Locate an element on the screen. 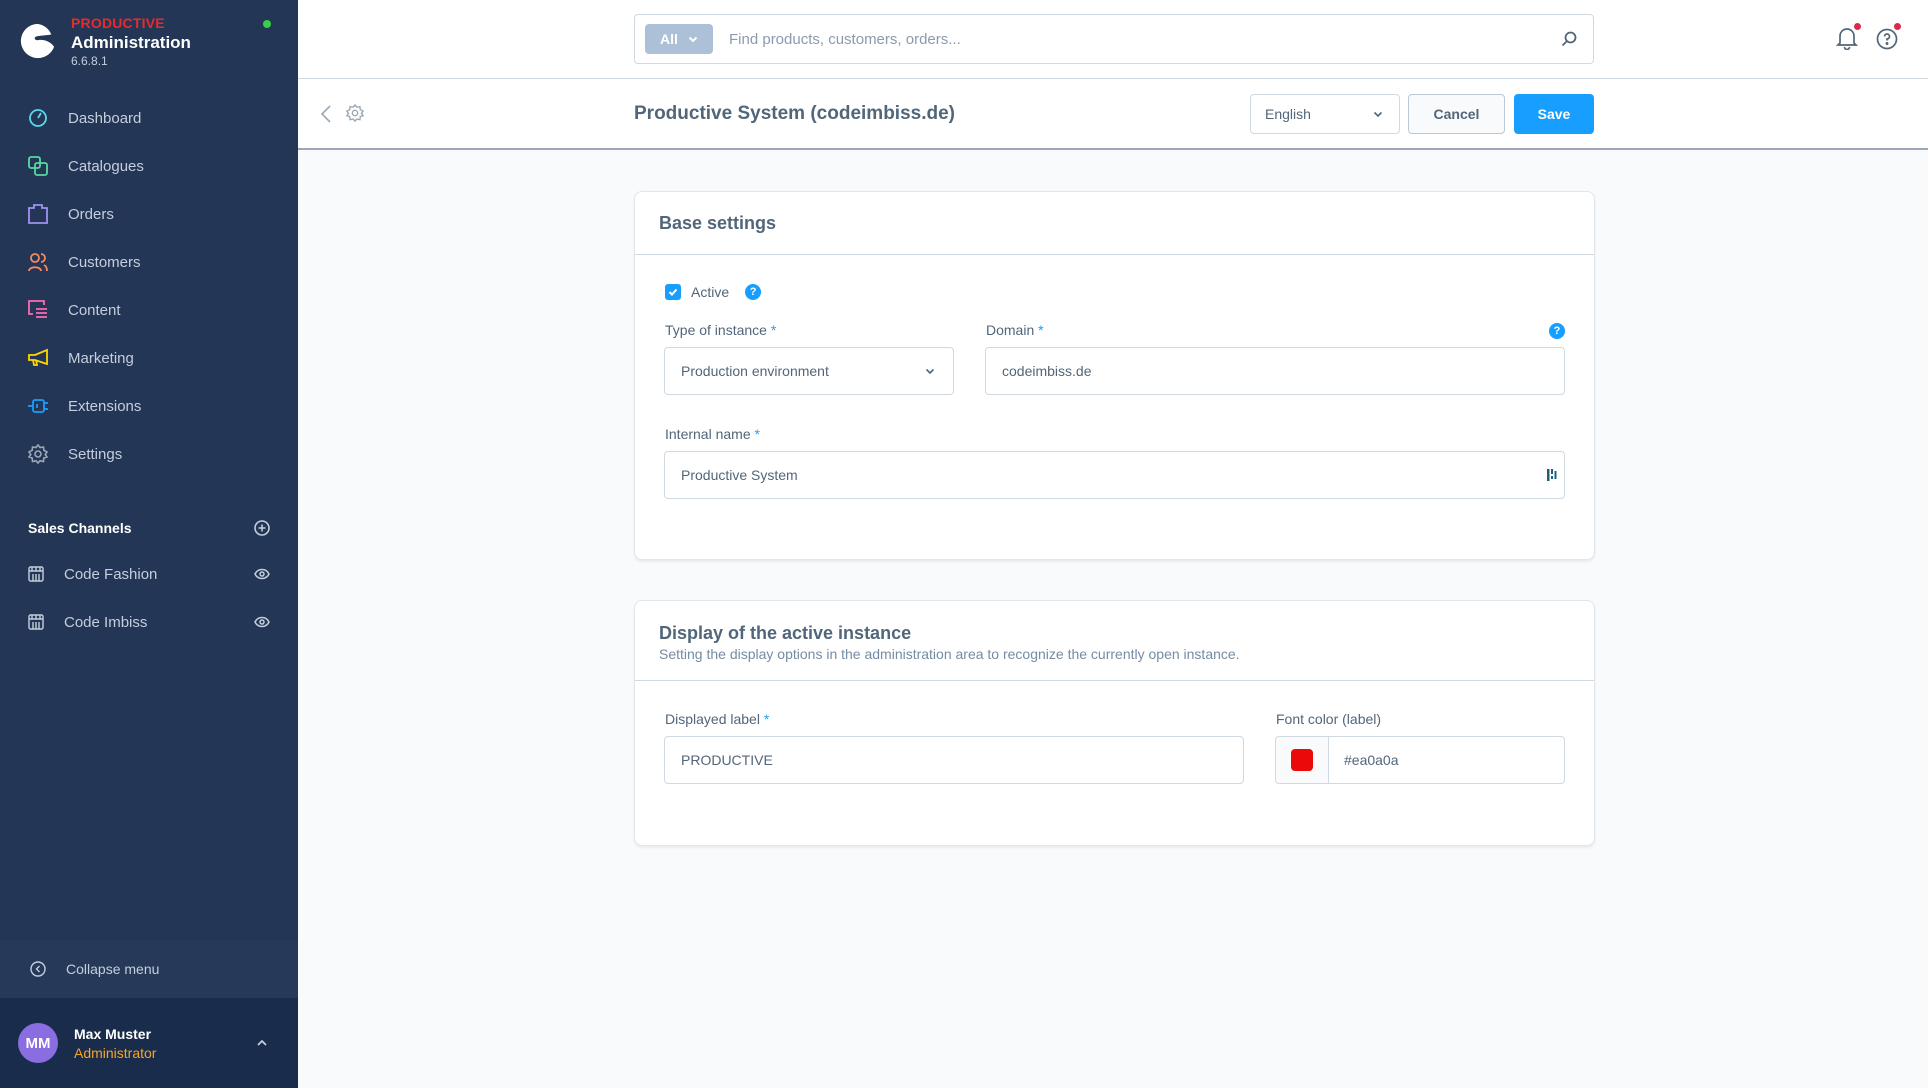 This screenshot has width=1928, height=1088. nav-item-dashboard: Dashboard is located at coordinates (149, 118).